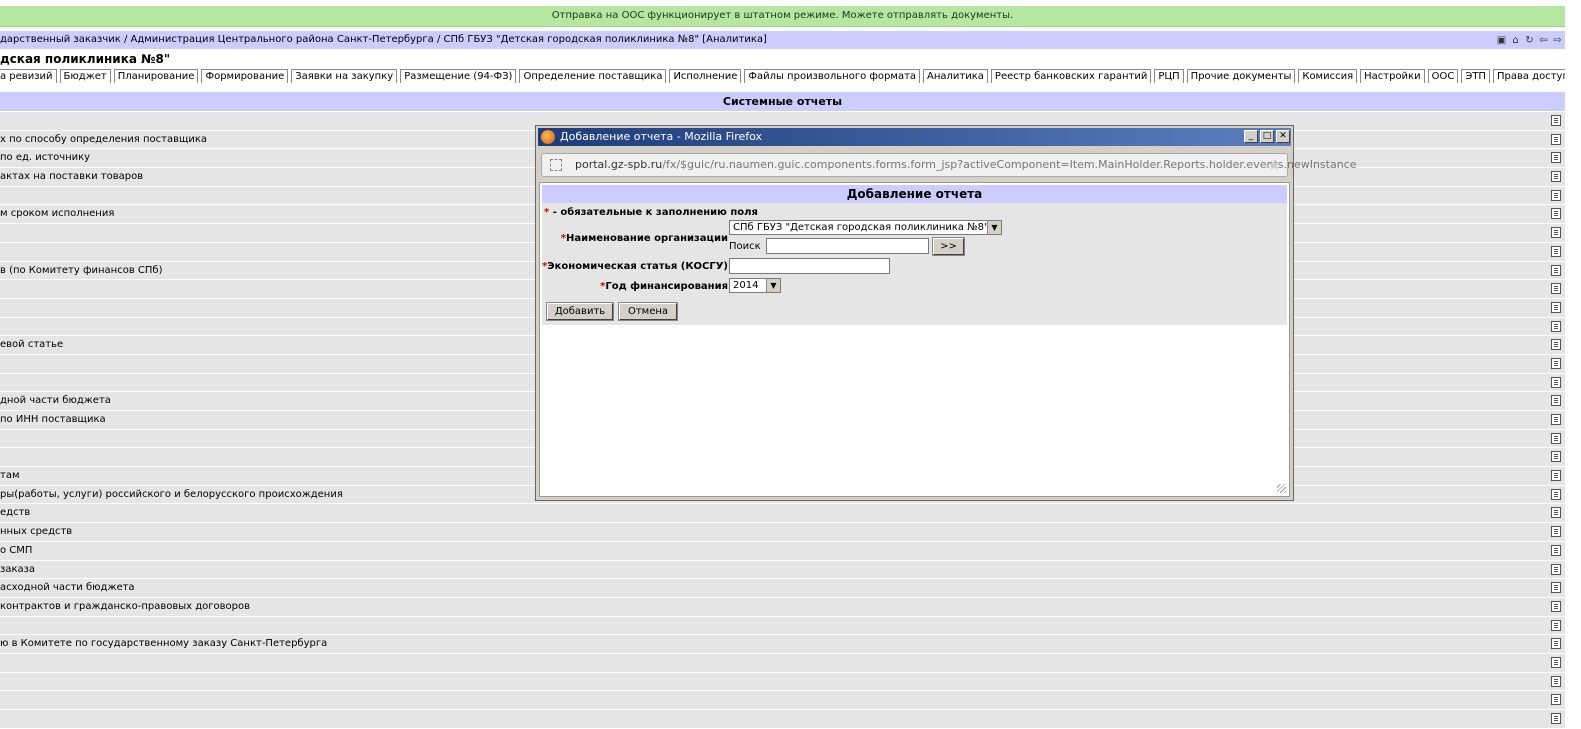 This screenshot has width=1581, height=729. I want to click on report-row: заказа, so click(782, 570).